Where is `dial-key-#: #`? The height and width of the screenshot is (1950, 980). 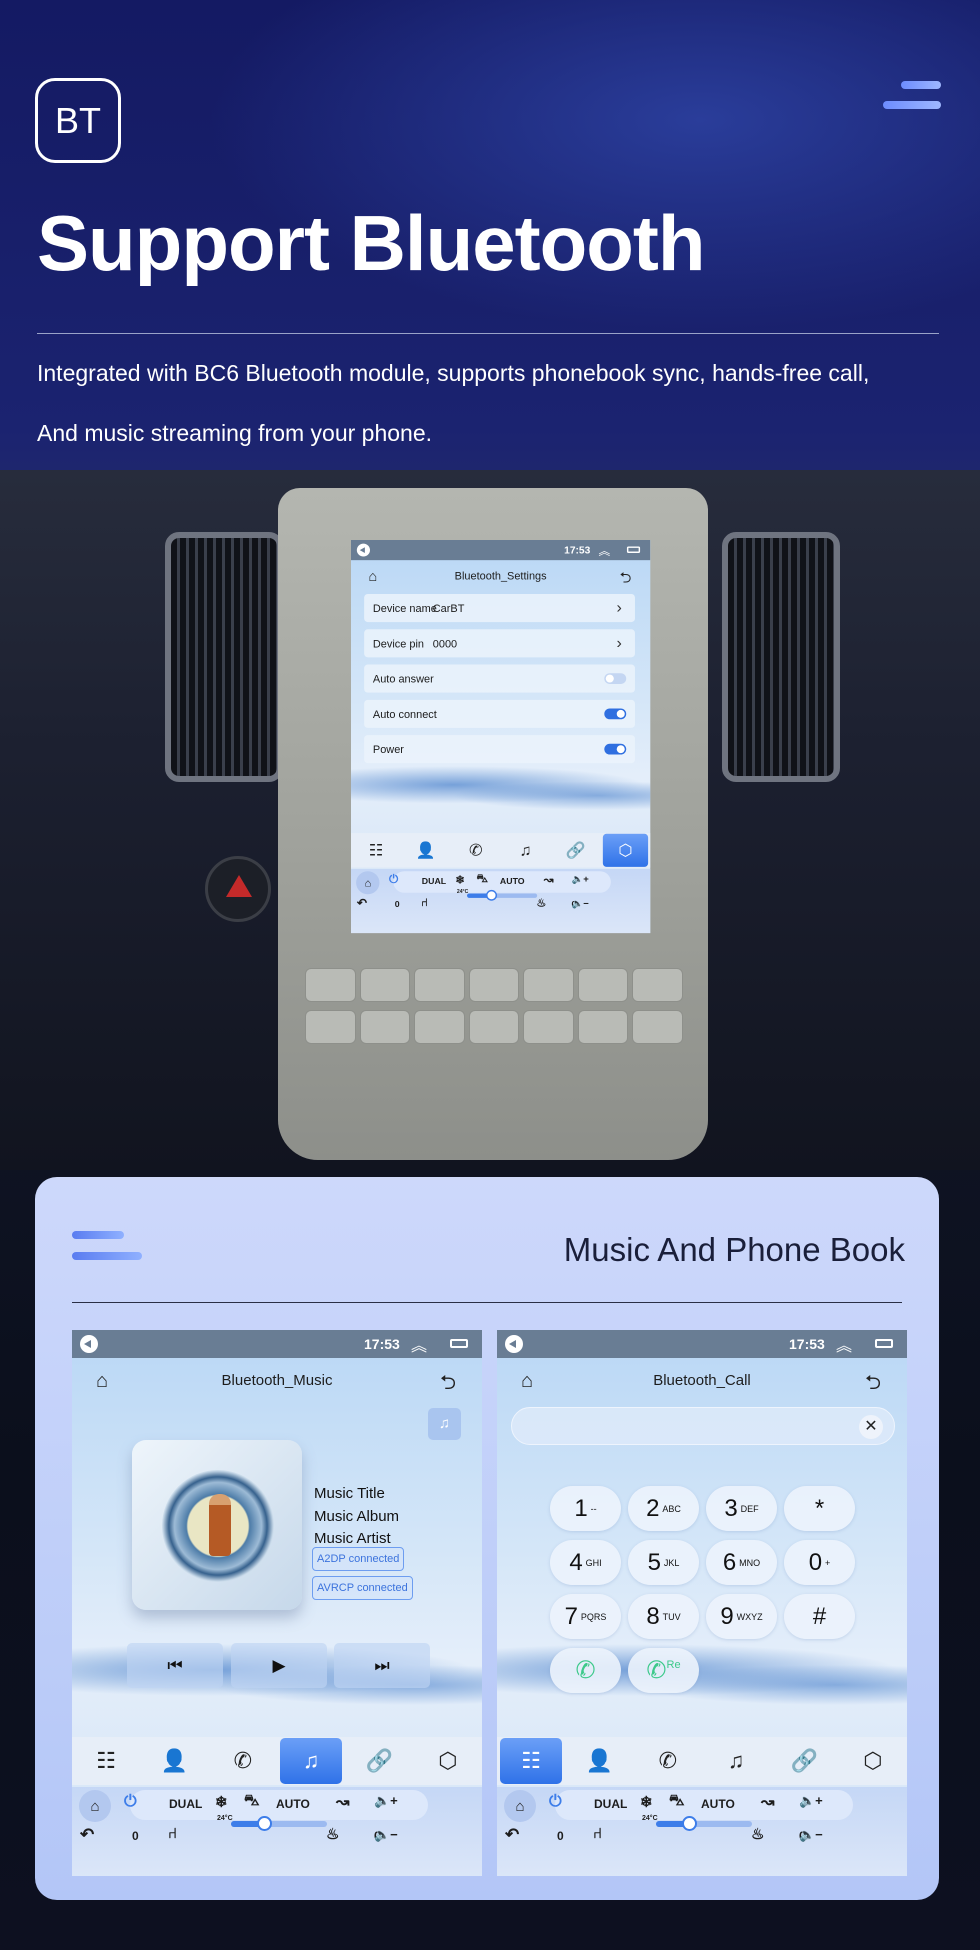
dial-key-#: # is located at coordinates (819, 1616).